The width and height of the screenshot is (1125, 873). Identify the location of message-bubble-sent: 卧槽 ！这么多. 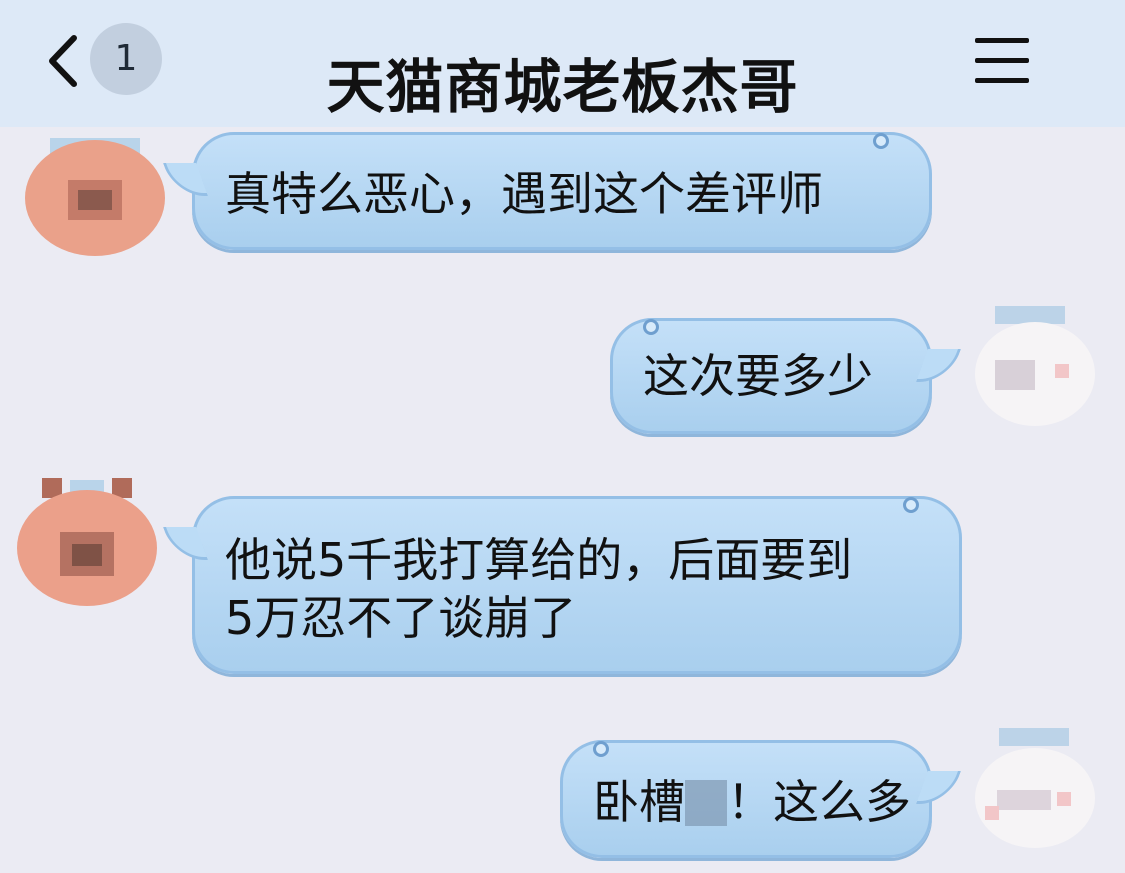
(761, 799).